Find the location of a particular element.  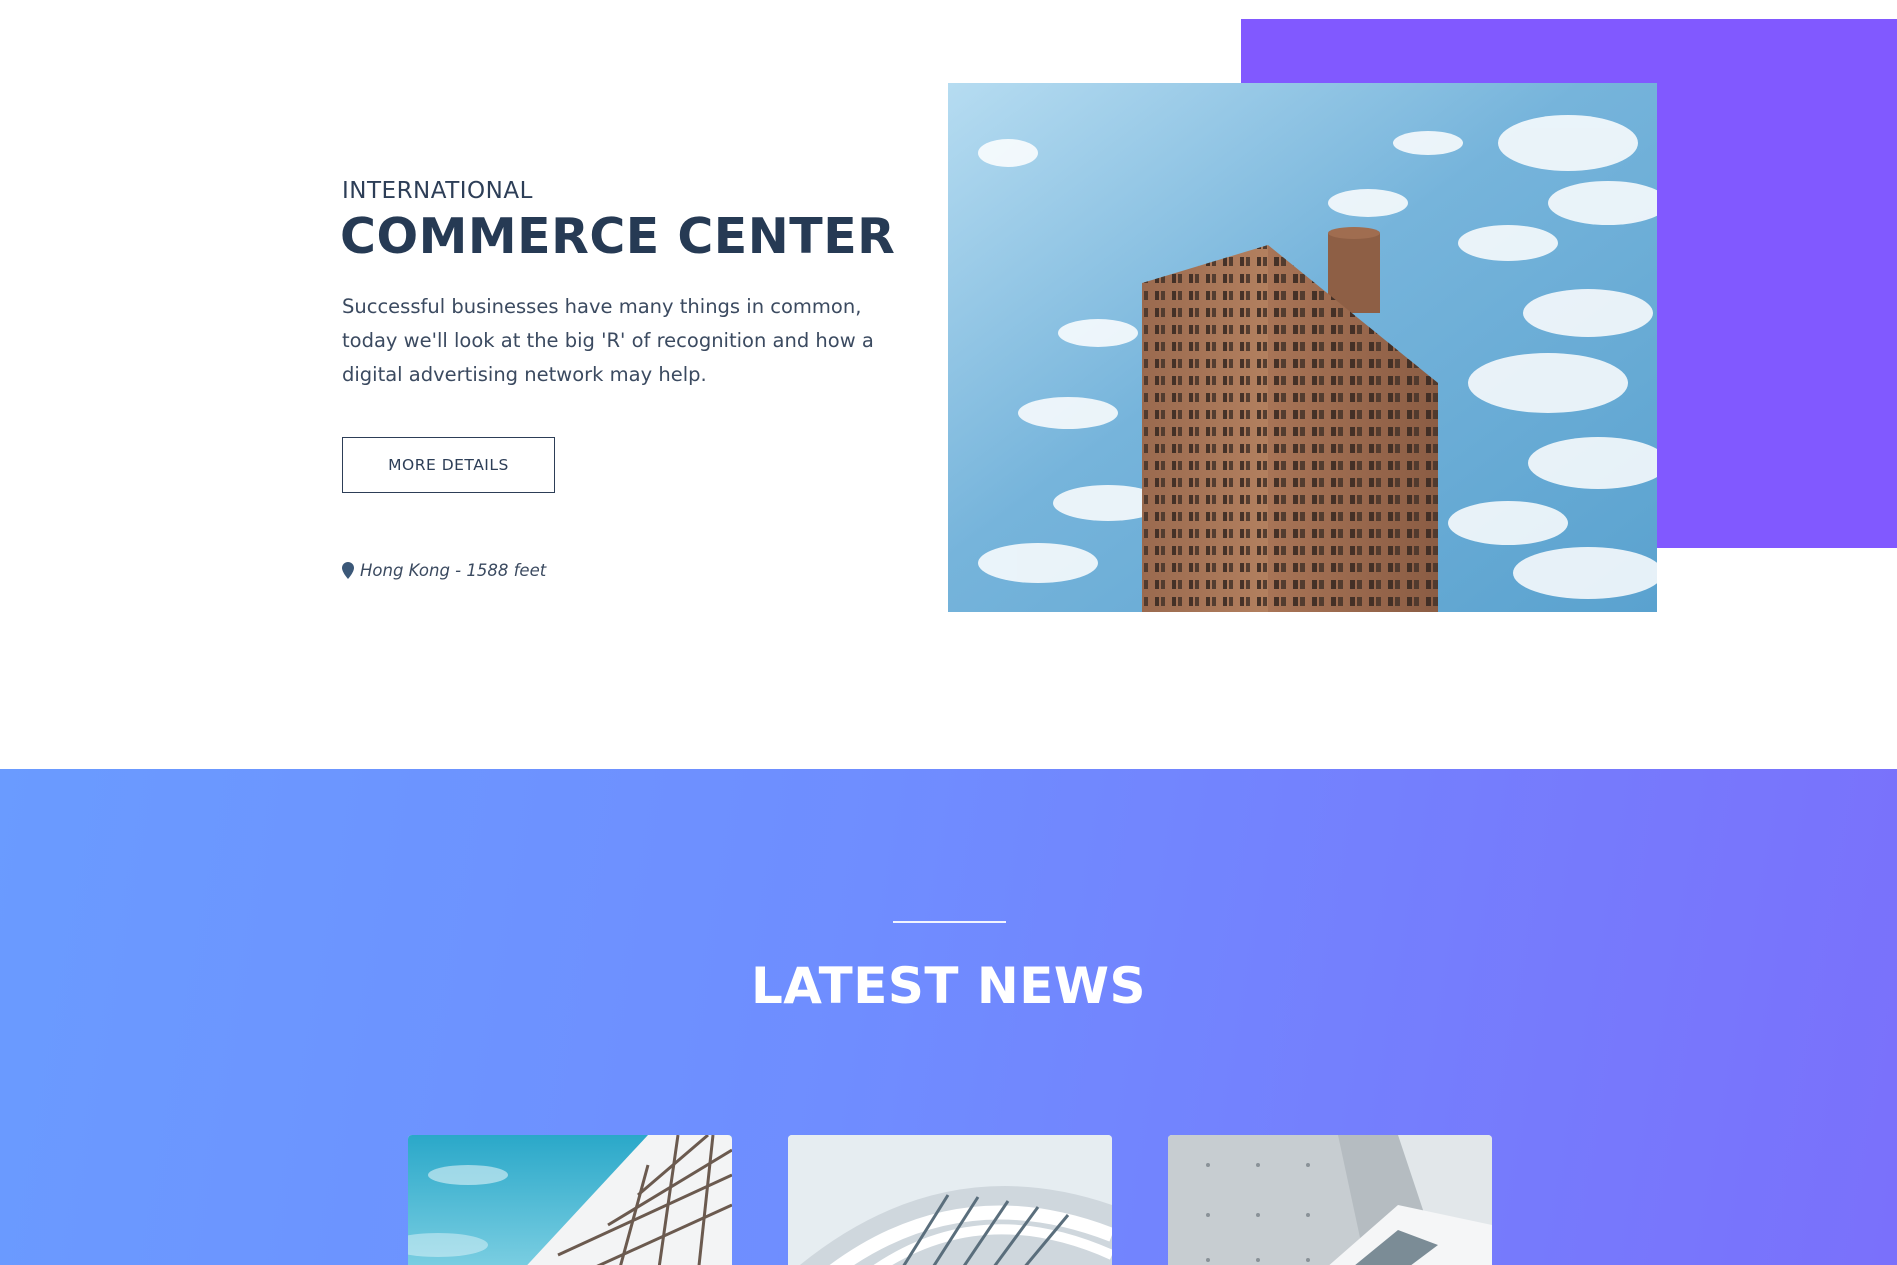

location-text: Hong Kong - 1588 feet is located at coordinates (453, 570).